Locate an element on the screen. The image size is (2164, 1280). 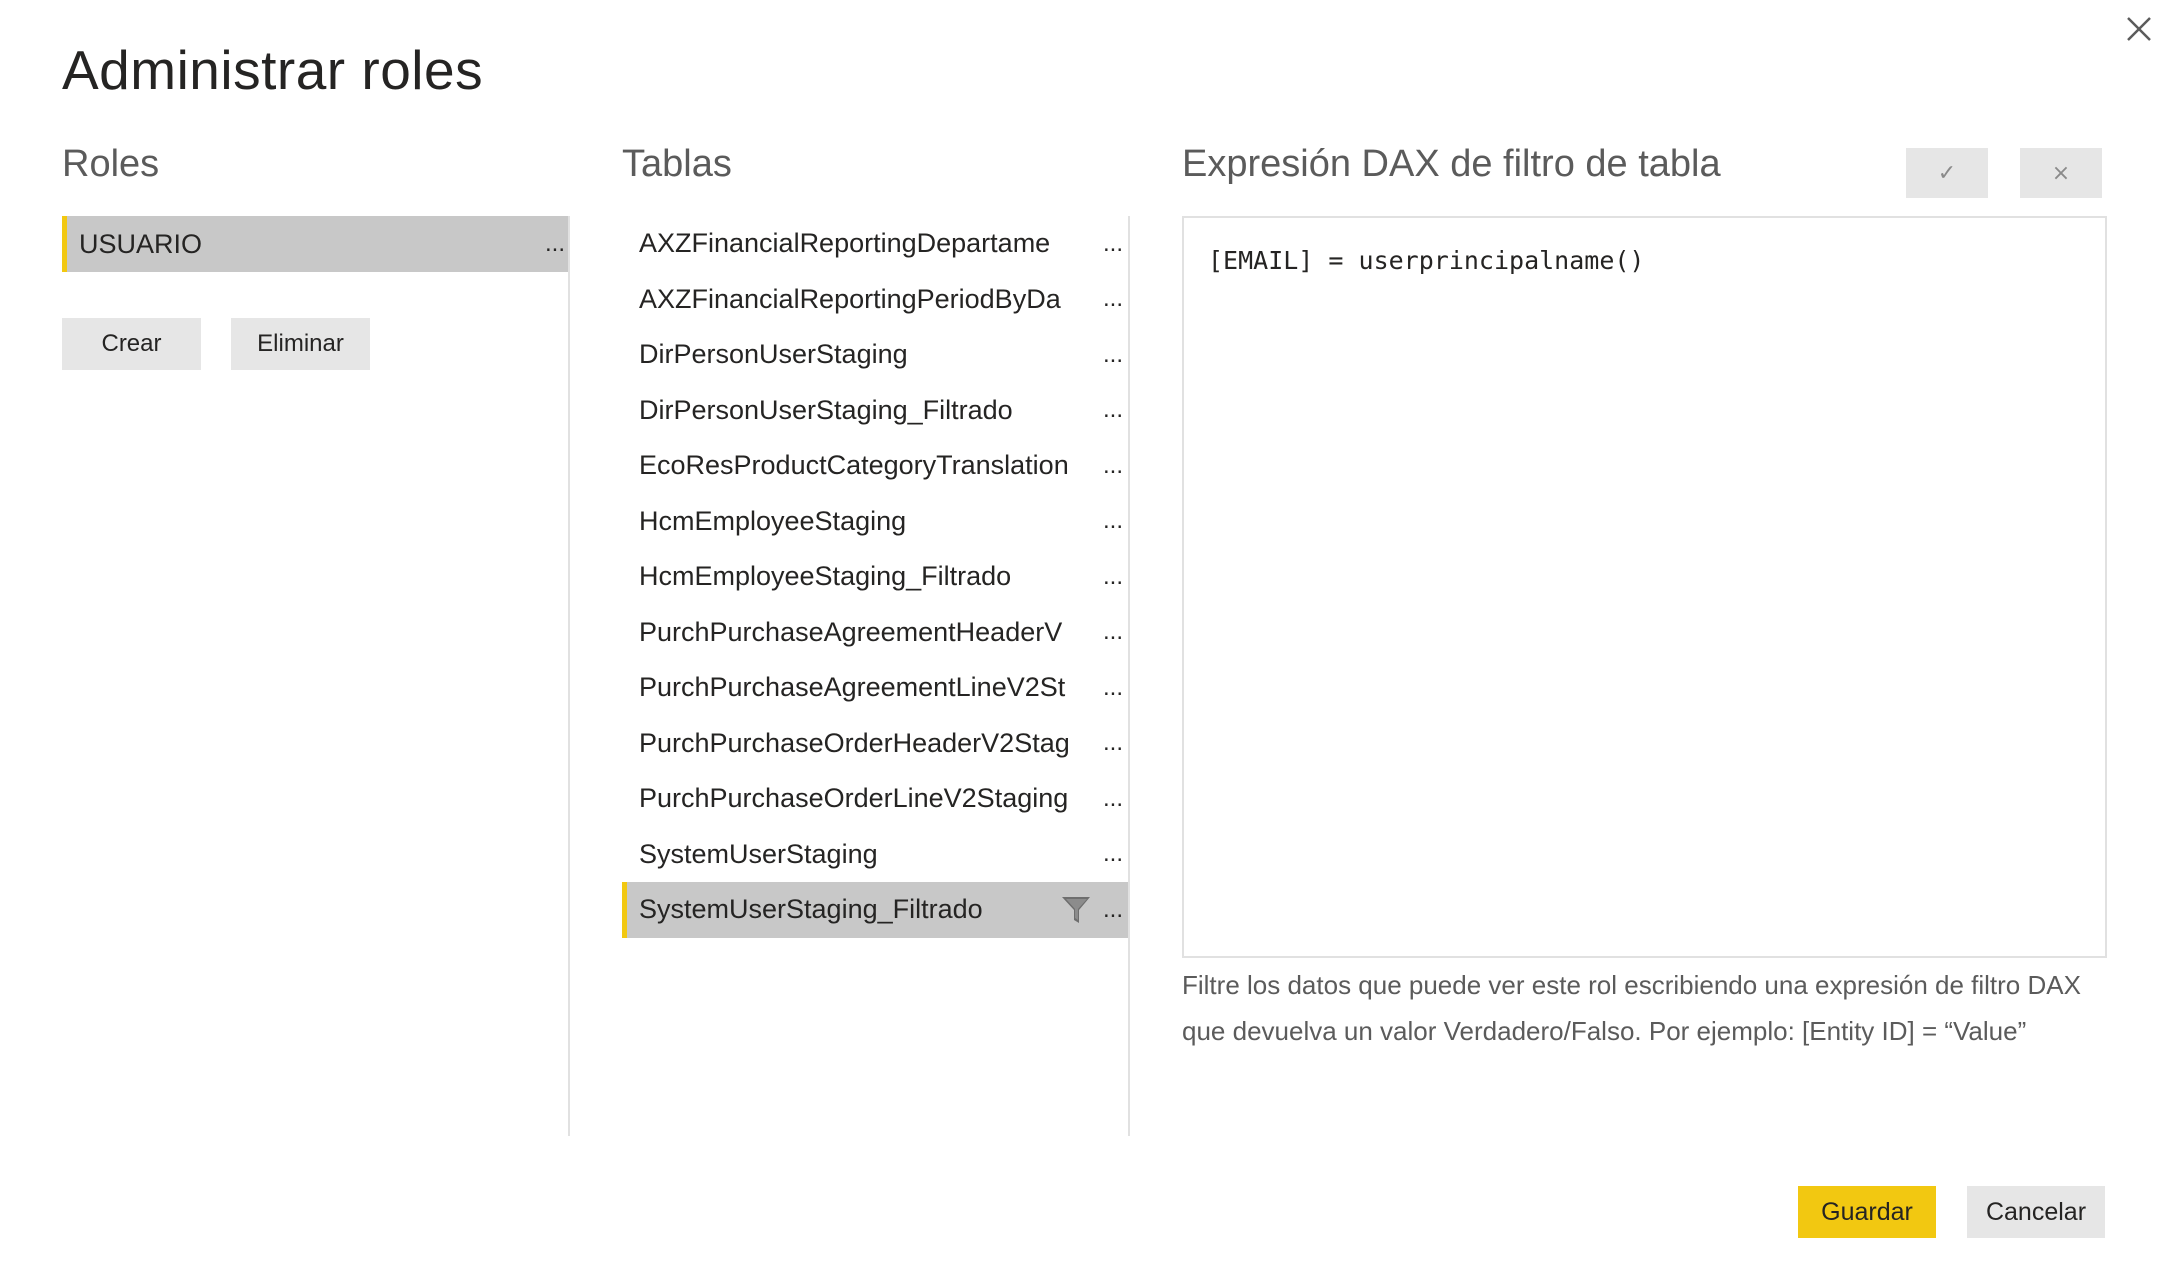
table-name: AXZFinancialReportingDepartame is located at coordinates (845, 243).